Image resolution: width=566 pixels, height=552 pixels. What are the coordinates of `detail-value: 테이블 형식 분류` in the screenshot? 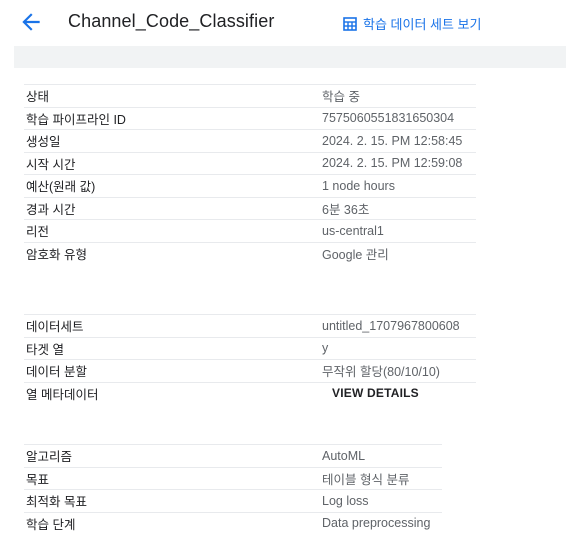 It's located at (366, 479).